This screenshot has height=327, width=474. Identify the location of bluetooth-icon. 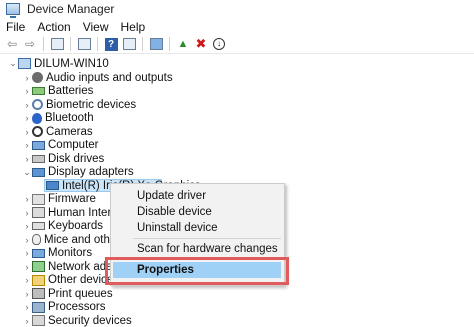
(37, 118).